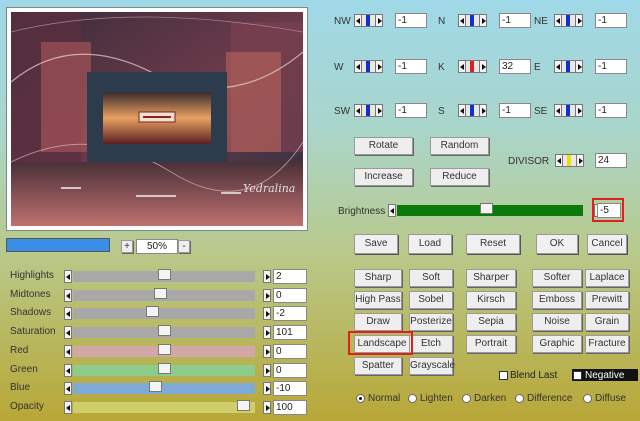 The image size is (640, 421). Describe the element at coordinates (383, 177) in the screenshot. I see `increase-button: Increase` at that location.